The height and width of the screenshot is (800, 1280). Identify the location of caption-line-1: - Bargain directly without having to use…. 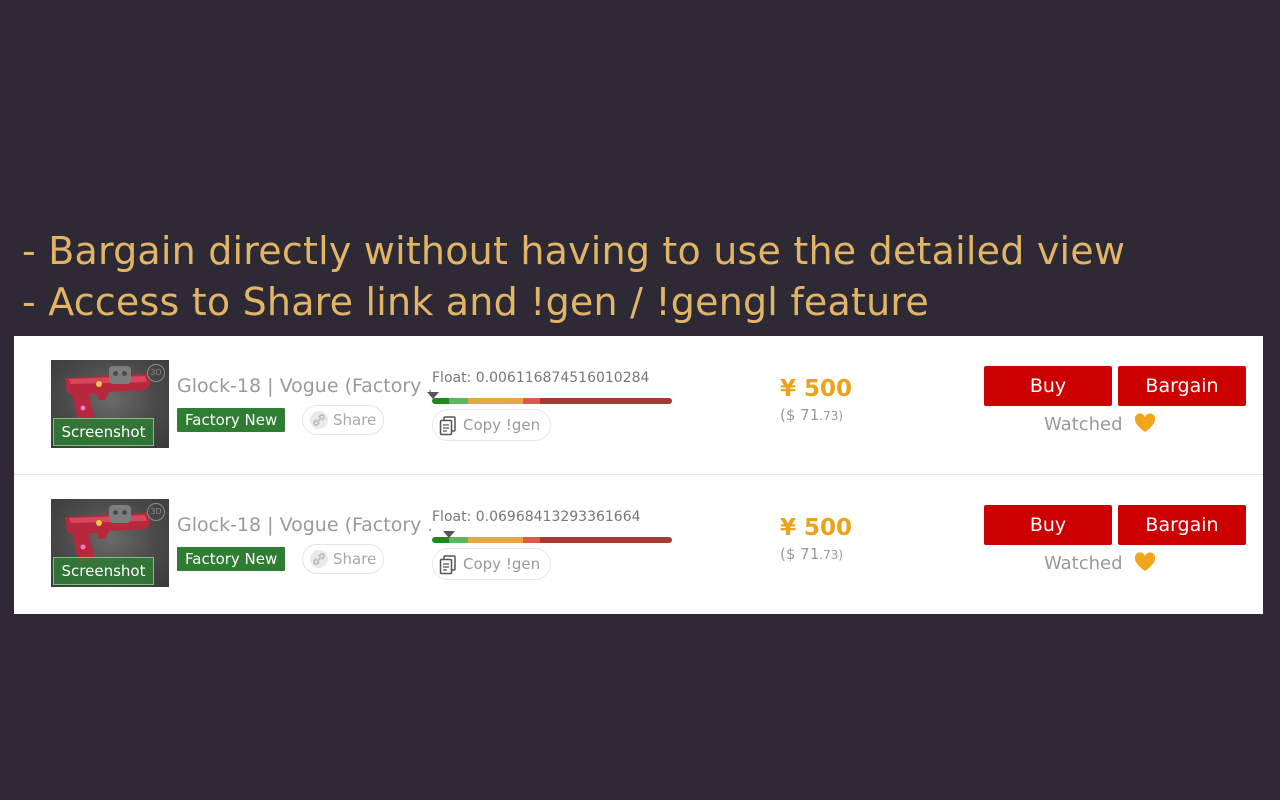
(574, 251).